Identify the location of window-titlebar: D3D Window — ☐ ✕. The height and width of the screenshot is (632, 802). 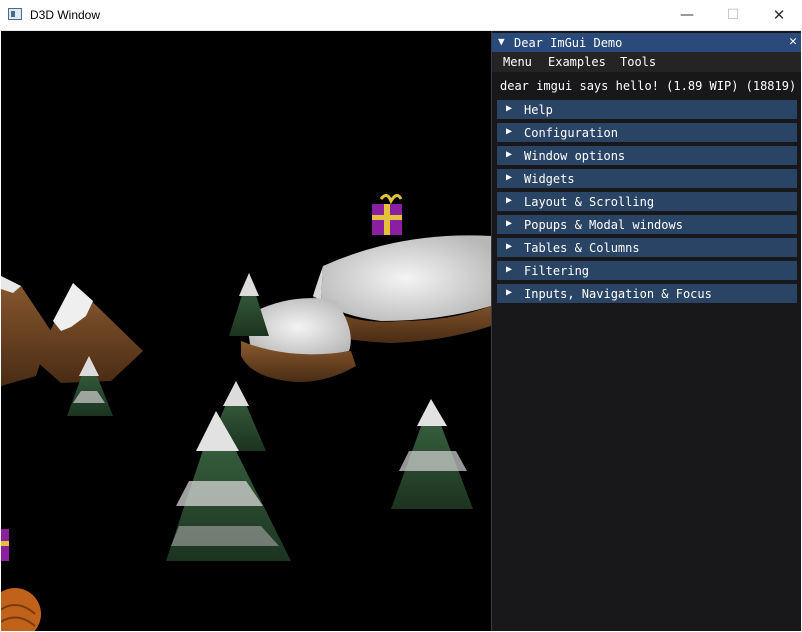
(401, 15).